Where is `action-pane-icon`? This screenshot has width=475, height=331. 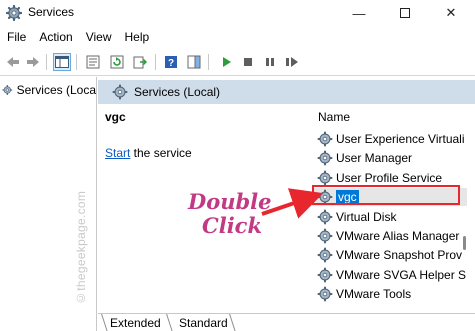
action-pane-icon is located at coordinates (194, 62).